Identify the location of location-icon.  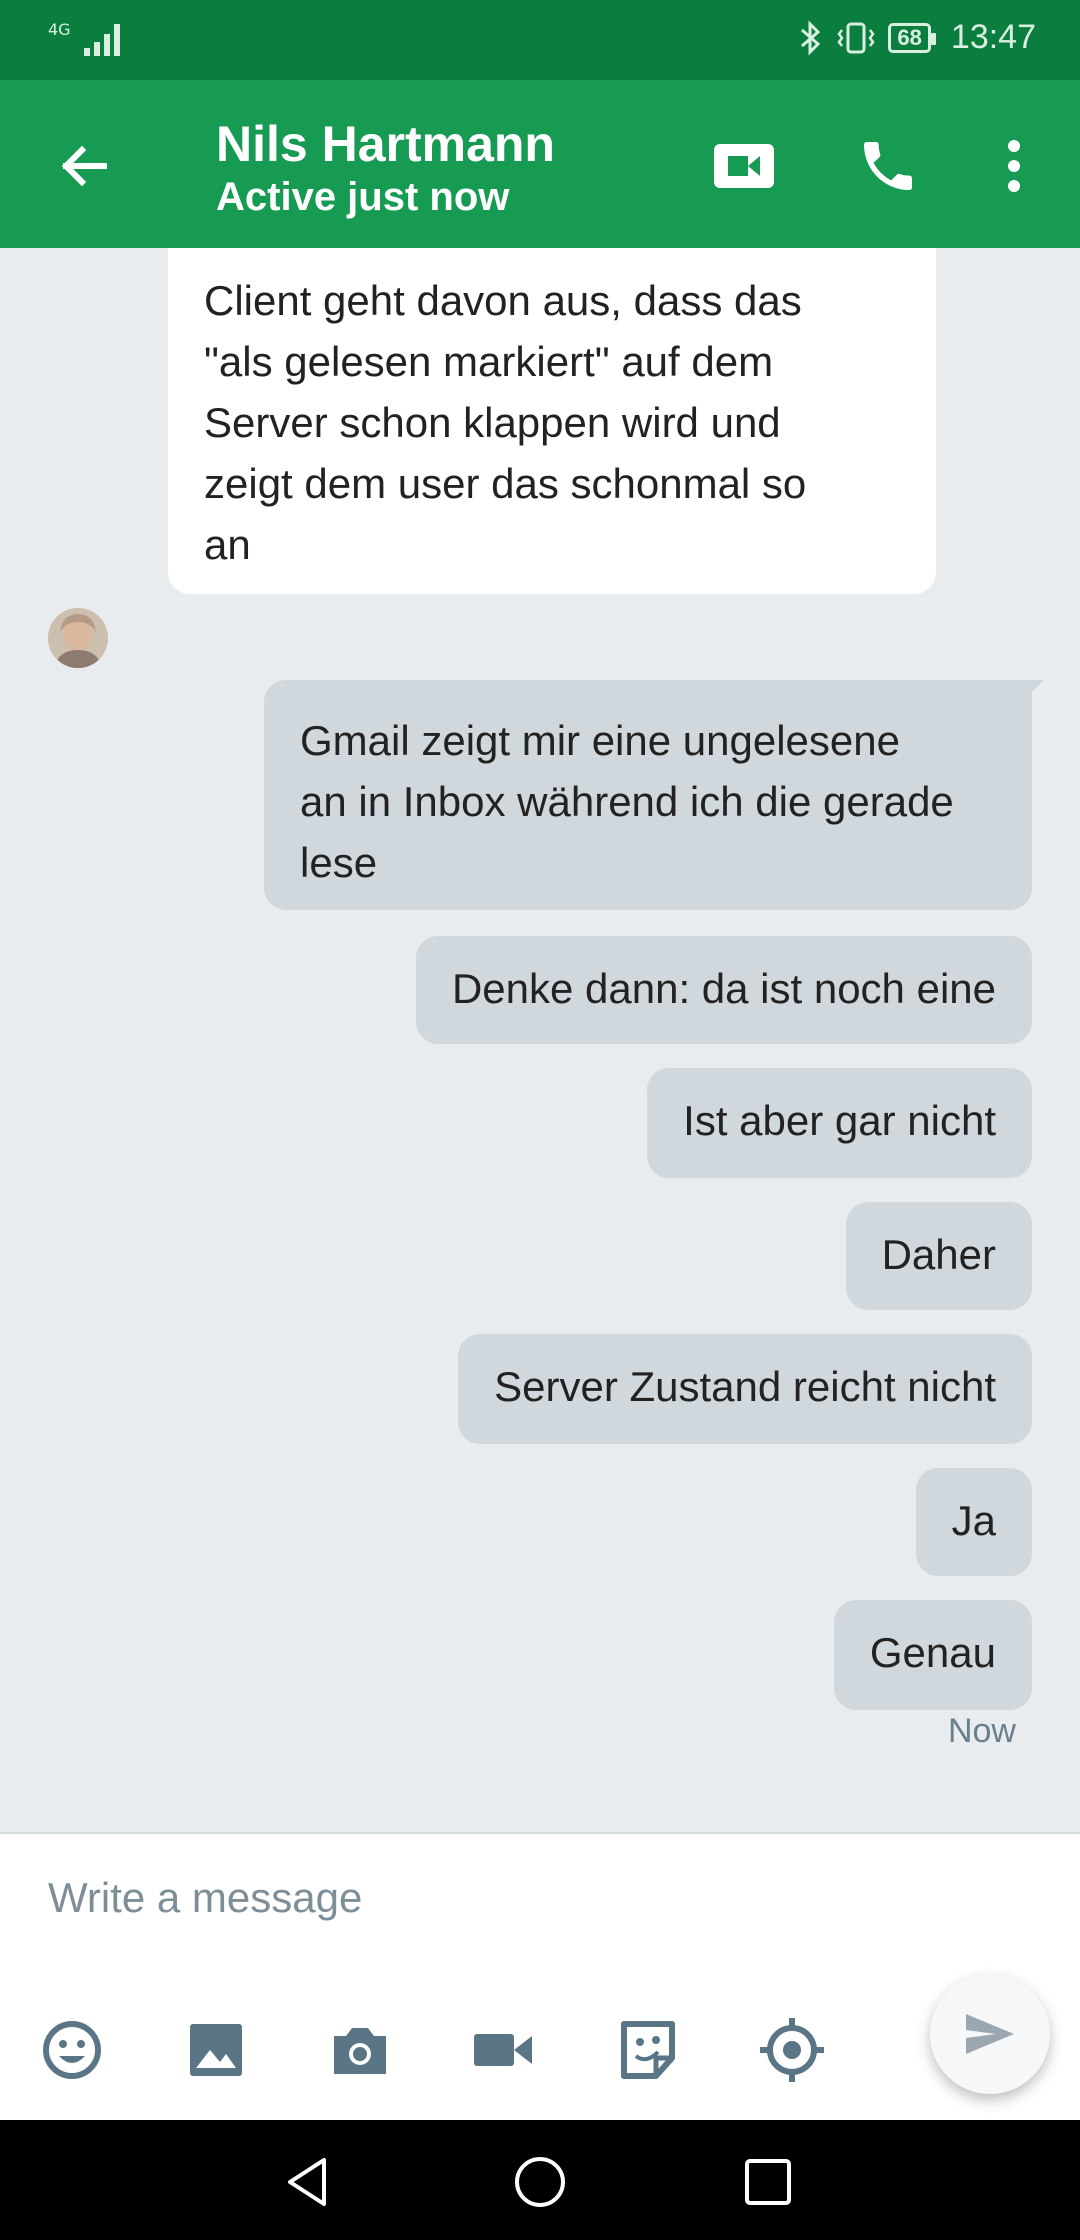
(792, 2050).